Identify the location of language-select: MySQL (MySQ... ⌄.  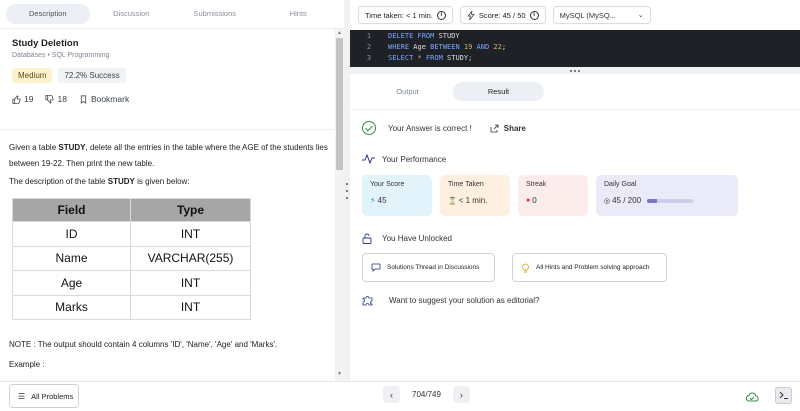
(601, 15).